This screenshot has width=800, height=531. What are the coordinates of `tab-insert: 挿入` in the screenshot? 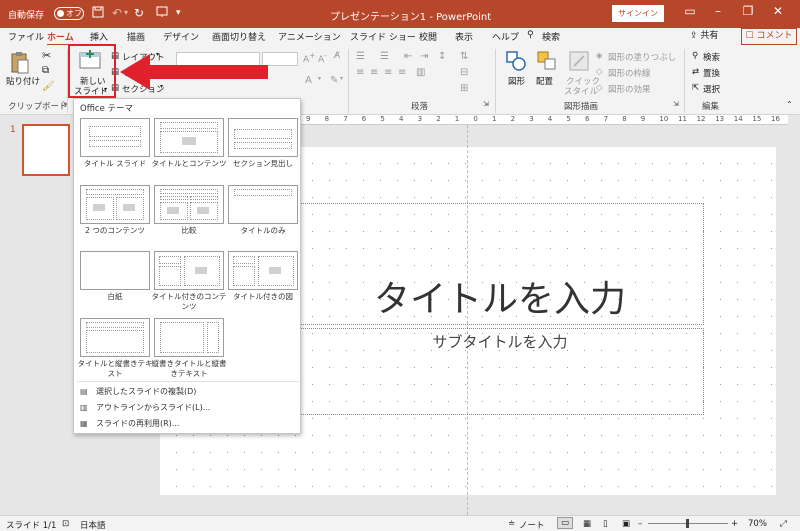 It's located at (99, 36).